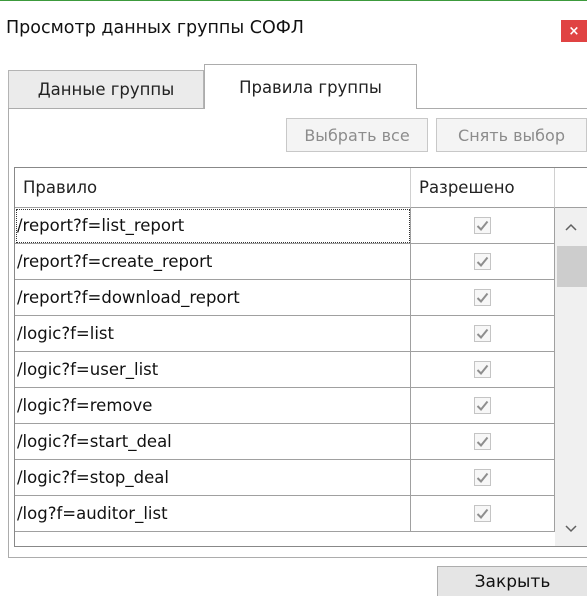  What do you see at coordinates (293, 0) in the screenshot?
I see `window-top-border` at bounding box center [293, 0].